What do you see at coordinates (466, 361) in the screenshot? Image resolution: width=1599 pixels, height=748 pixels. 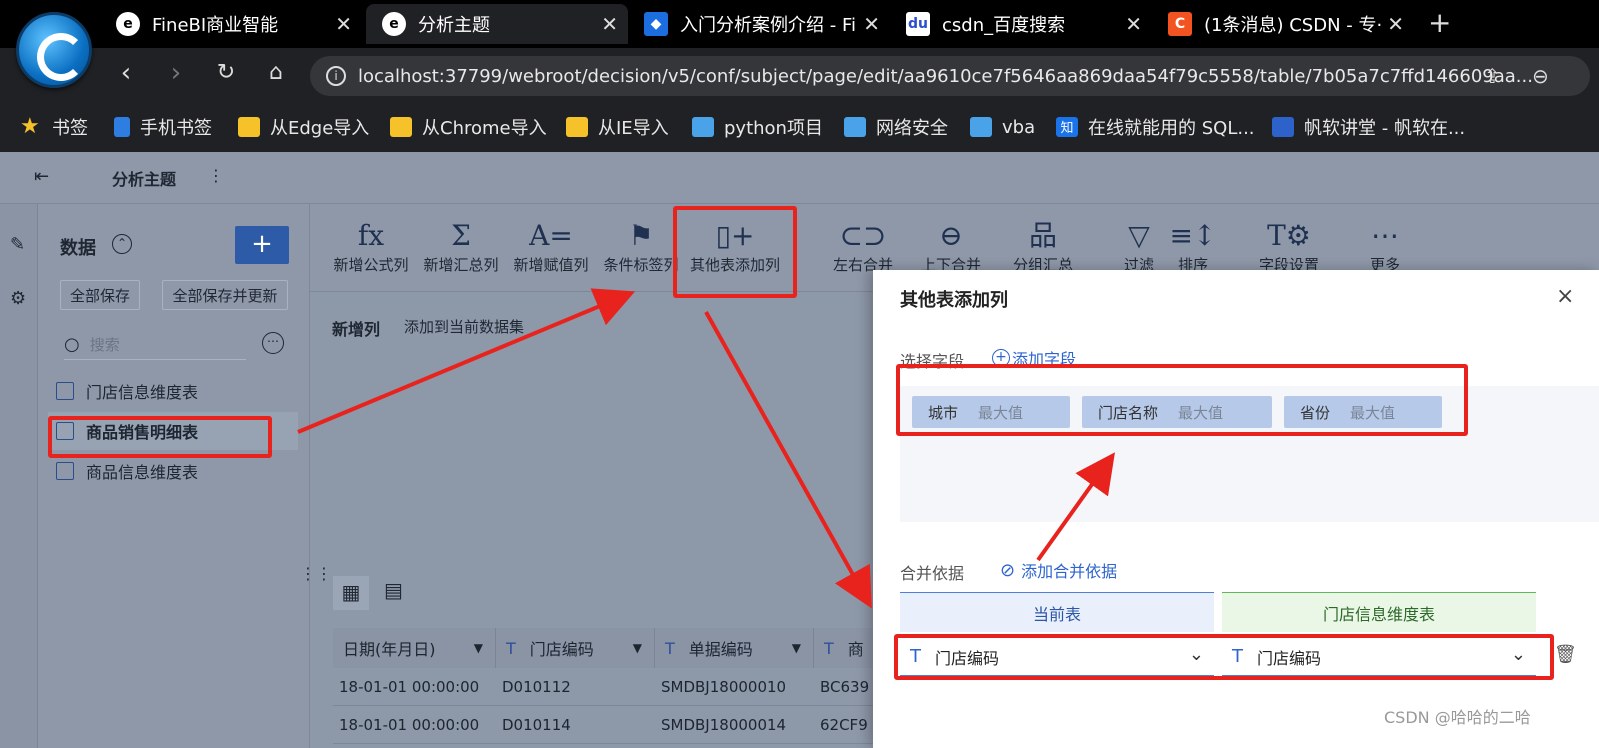 I see `arrow-to-toolbar` at bounding box center [466, 361].